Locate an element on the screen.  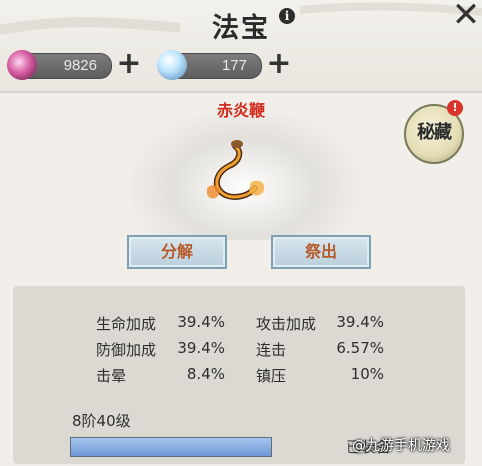
decompose-button: 分解 is located at coordinates (177, 252).